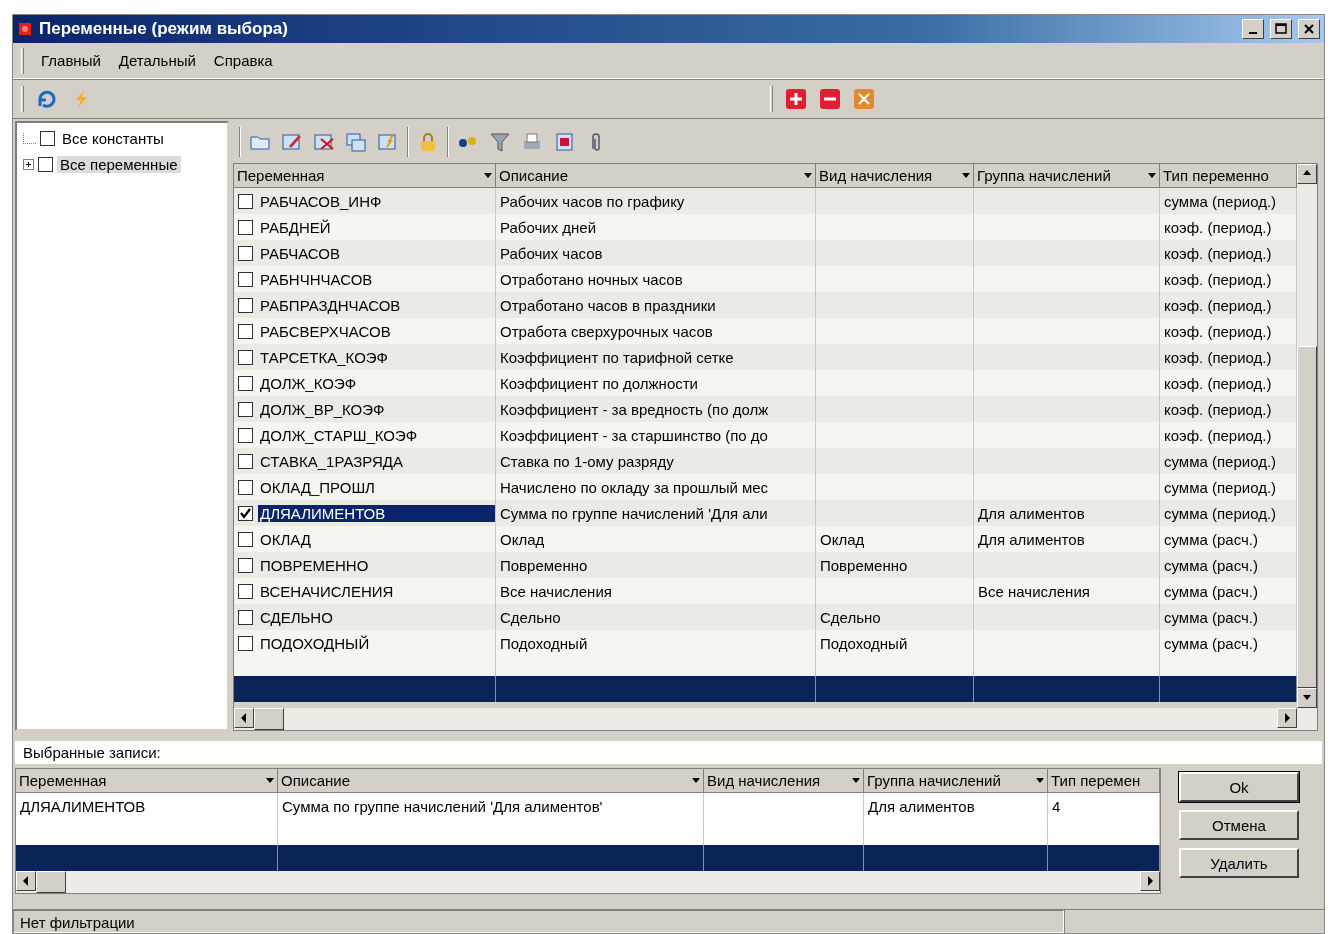 The width and height of the screenshot is (1333, 934). I want to click on table-cell: Сумма по группе начислений 'Для алиментов', so click(442, 806).